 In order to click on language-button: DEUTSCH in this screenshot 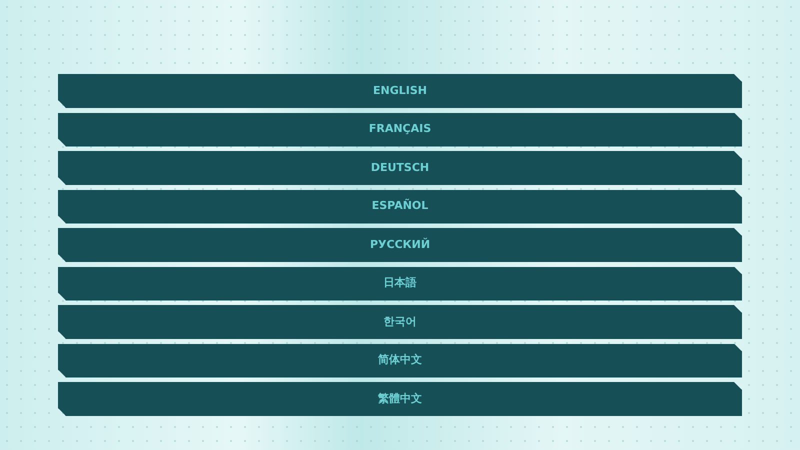, I will do `click(400, 168)`.